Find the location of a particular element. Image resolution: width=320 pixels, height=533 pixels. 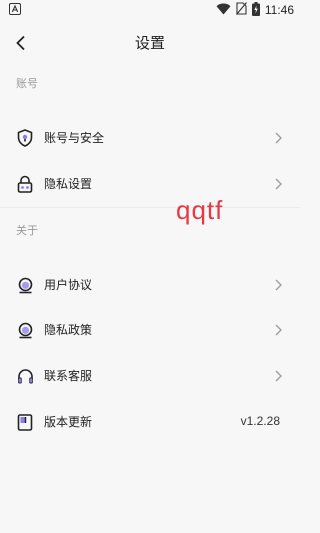

list-item-version-update: 版本更新 v1.2.28 is located at coordinates (150, 422).